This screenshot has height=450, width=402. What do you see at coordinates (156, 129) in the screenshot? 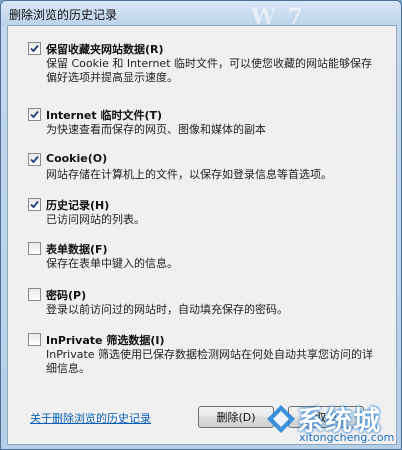
I see `option-description: 为快速查看而保存的网页、图像和媒体的副本` at bounding box center [156, 129].